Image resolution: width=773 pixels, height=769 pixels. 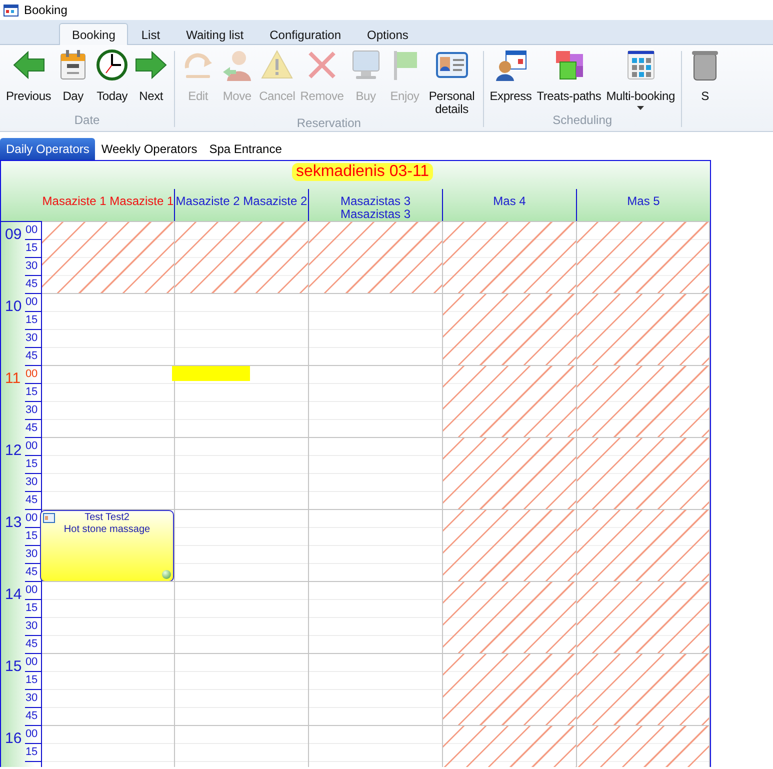 I want to click on toolbar-button: Treats-paths, so click(x=569, y=75).